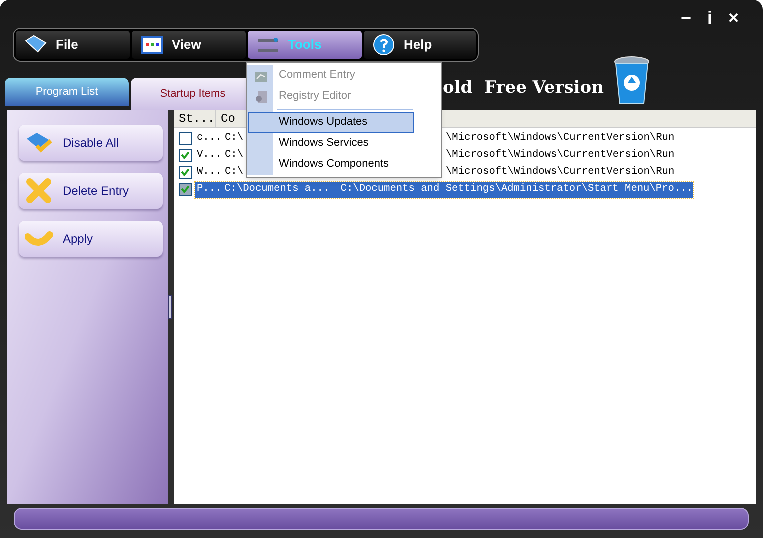 The height and width of the screenshot is (538, 763). Describe the element at coordinates (384, 45) in the screenshot. I see `help-icon` at that location.